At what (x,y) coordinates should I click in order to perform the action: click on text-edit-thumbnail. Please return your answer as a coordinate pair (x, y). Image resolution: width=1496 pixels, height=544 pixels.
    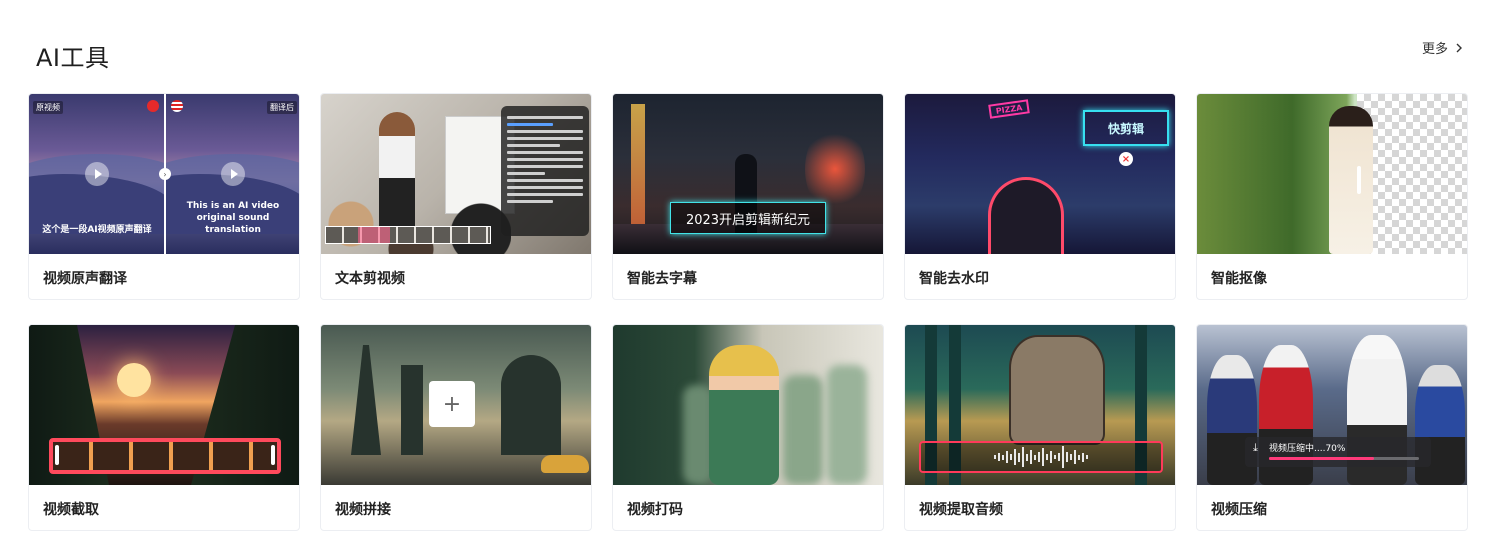
    Looking at the image, I should click on (456, 174).